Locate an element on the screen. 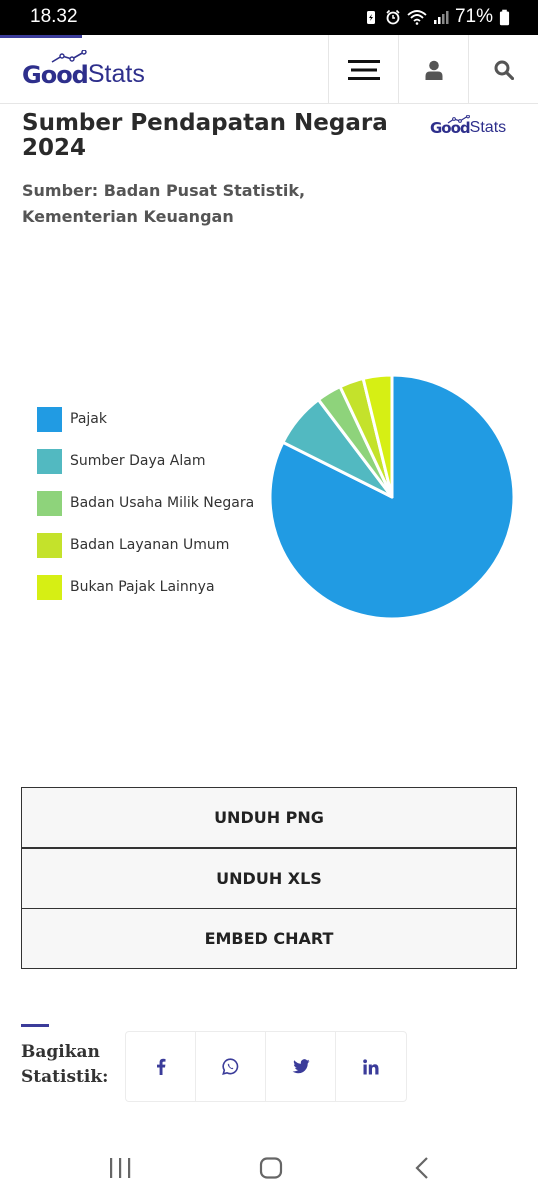 Image resolution: width=538 pixels, height=1200 pixels. download-xls-button: UNDUH XLS is located at coordinates (269, 878).